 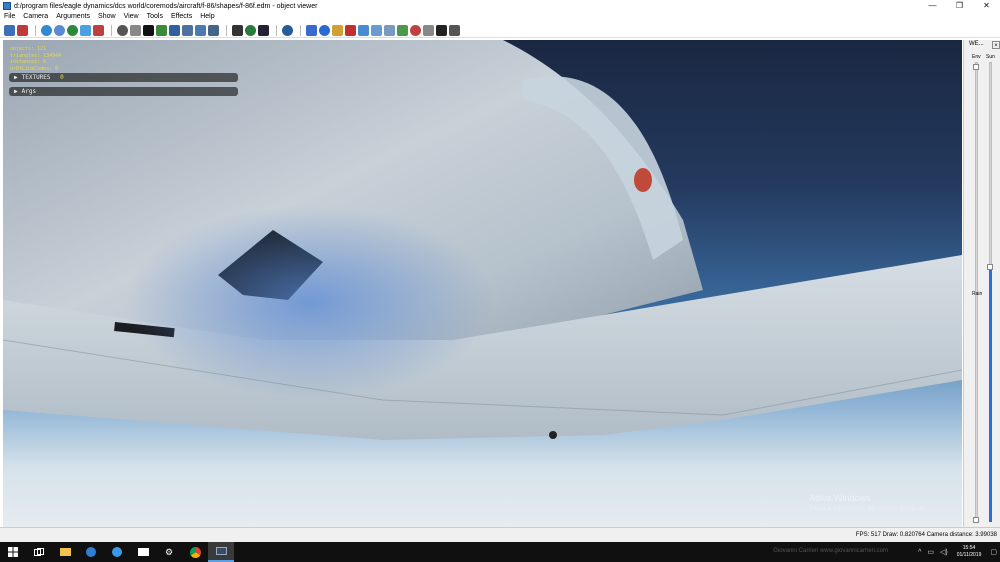 What do you see at coordinates (148, 30) in the screenshot?
I see `plus-icon` at bounding box center [148, 30].